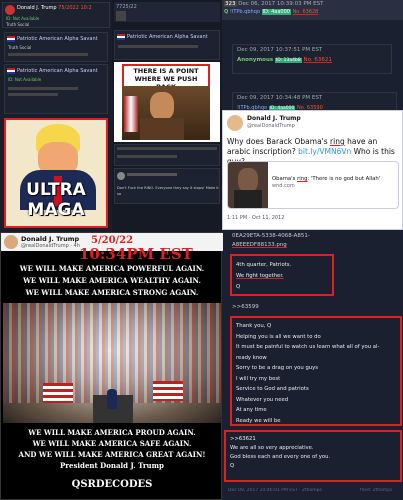 Image resolution: width=403 pixels, height=500 pixels. What do you see at coordinates (376, 490) in the screenshot?
I see `footer-right: filed: 2thomps` at bounding box center [376, 490].